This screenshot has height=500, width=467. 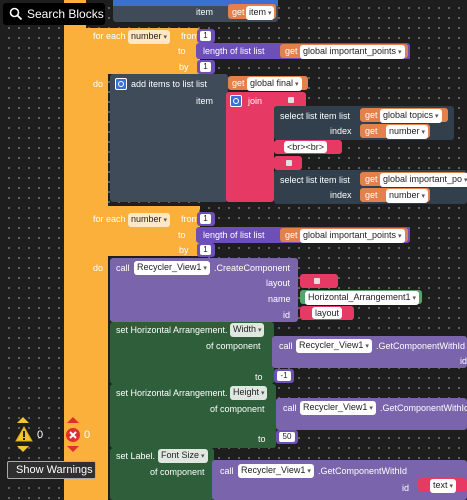 What do you see at coordinates (236, 101) in the screenshot?
I see `join-gear-icon` at bounding box center [236, 101].